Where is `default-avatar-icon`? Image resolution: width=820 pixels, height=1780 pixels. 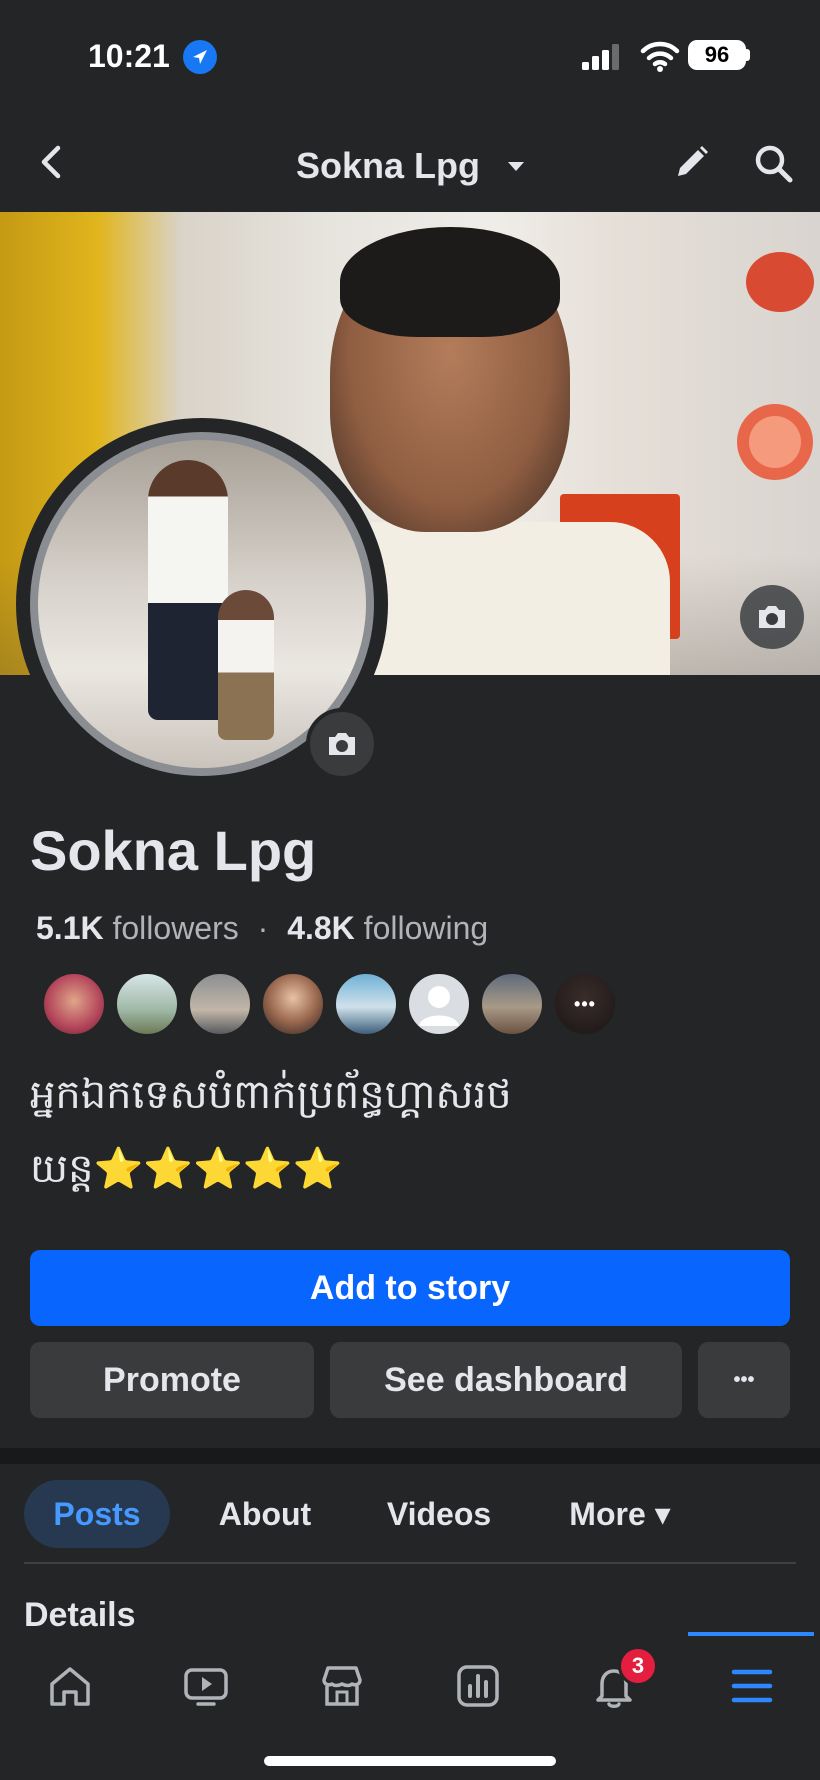 default-avatar-icon is located at coordinates (439, 1006).